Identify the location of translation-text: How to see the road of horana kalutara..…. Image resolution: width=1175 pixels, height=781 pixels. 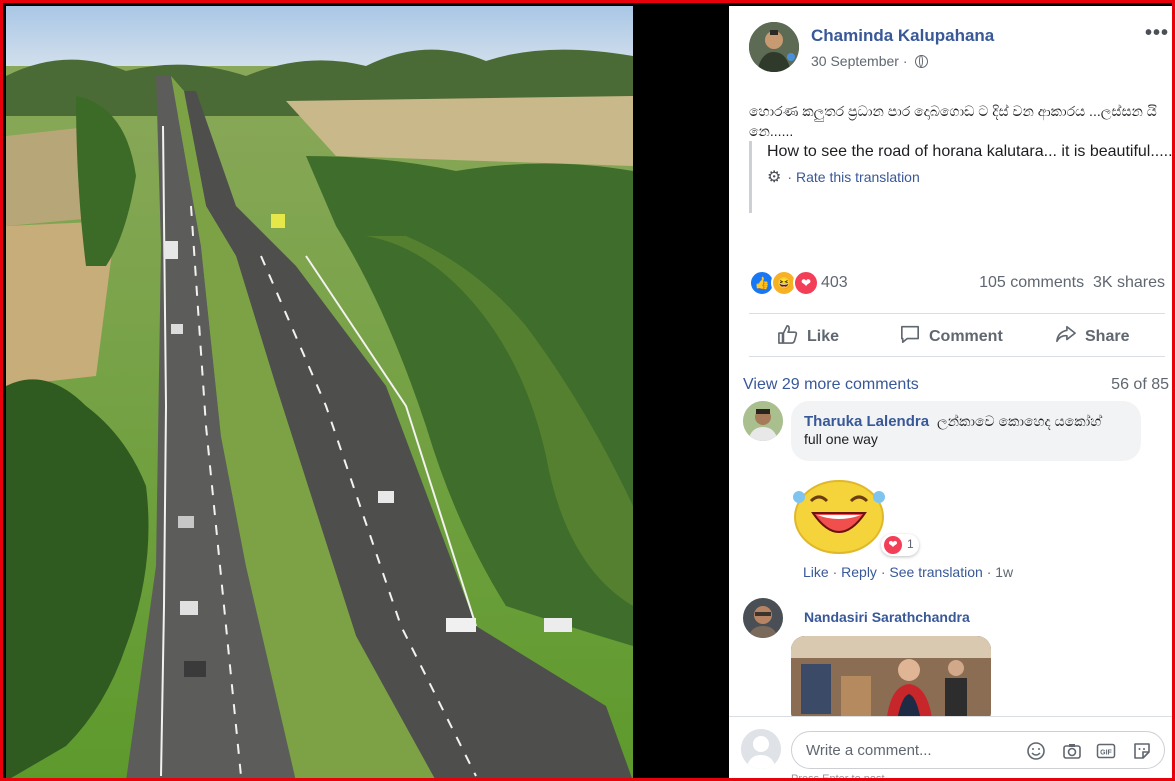
(971, 151).